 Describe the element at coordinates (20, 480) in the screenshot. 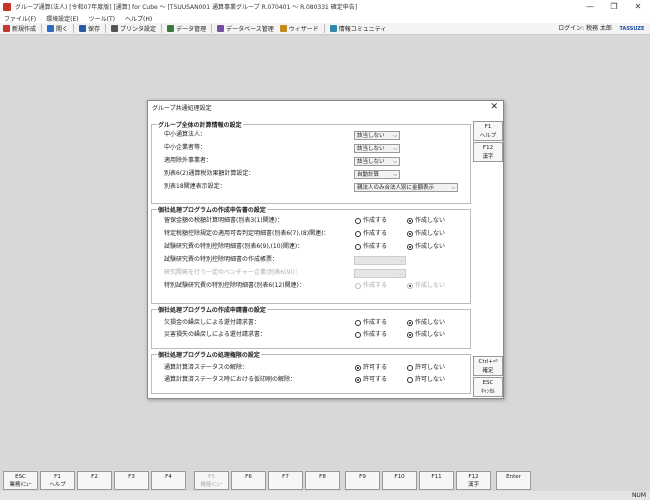

I see `fkey-esc: ESC 業務ﾒﾆｭｰ` at that location.